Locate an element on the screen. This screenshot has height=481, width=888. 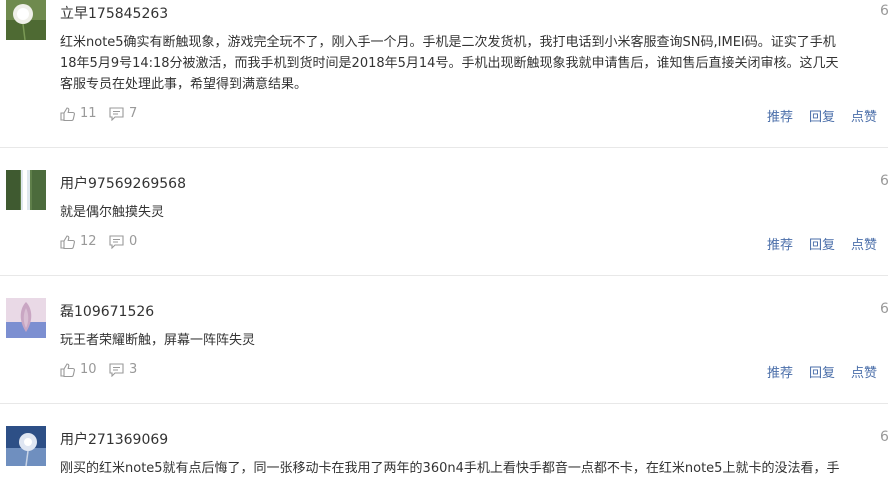
comment-line: 玩王者荣耀断触，屏幕一阵阵失灵 is located at coordinates (158, 340).